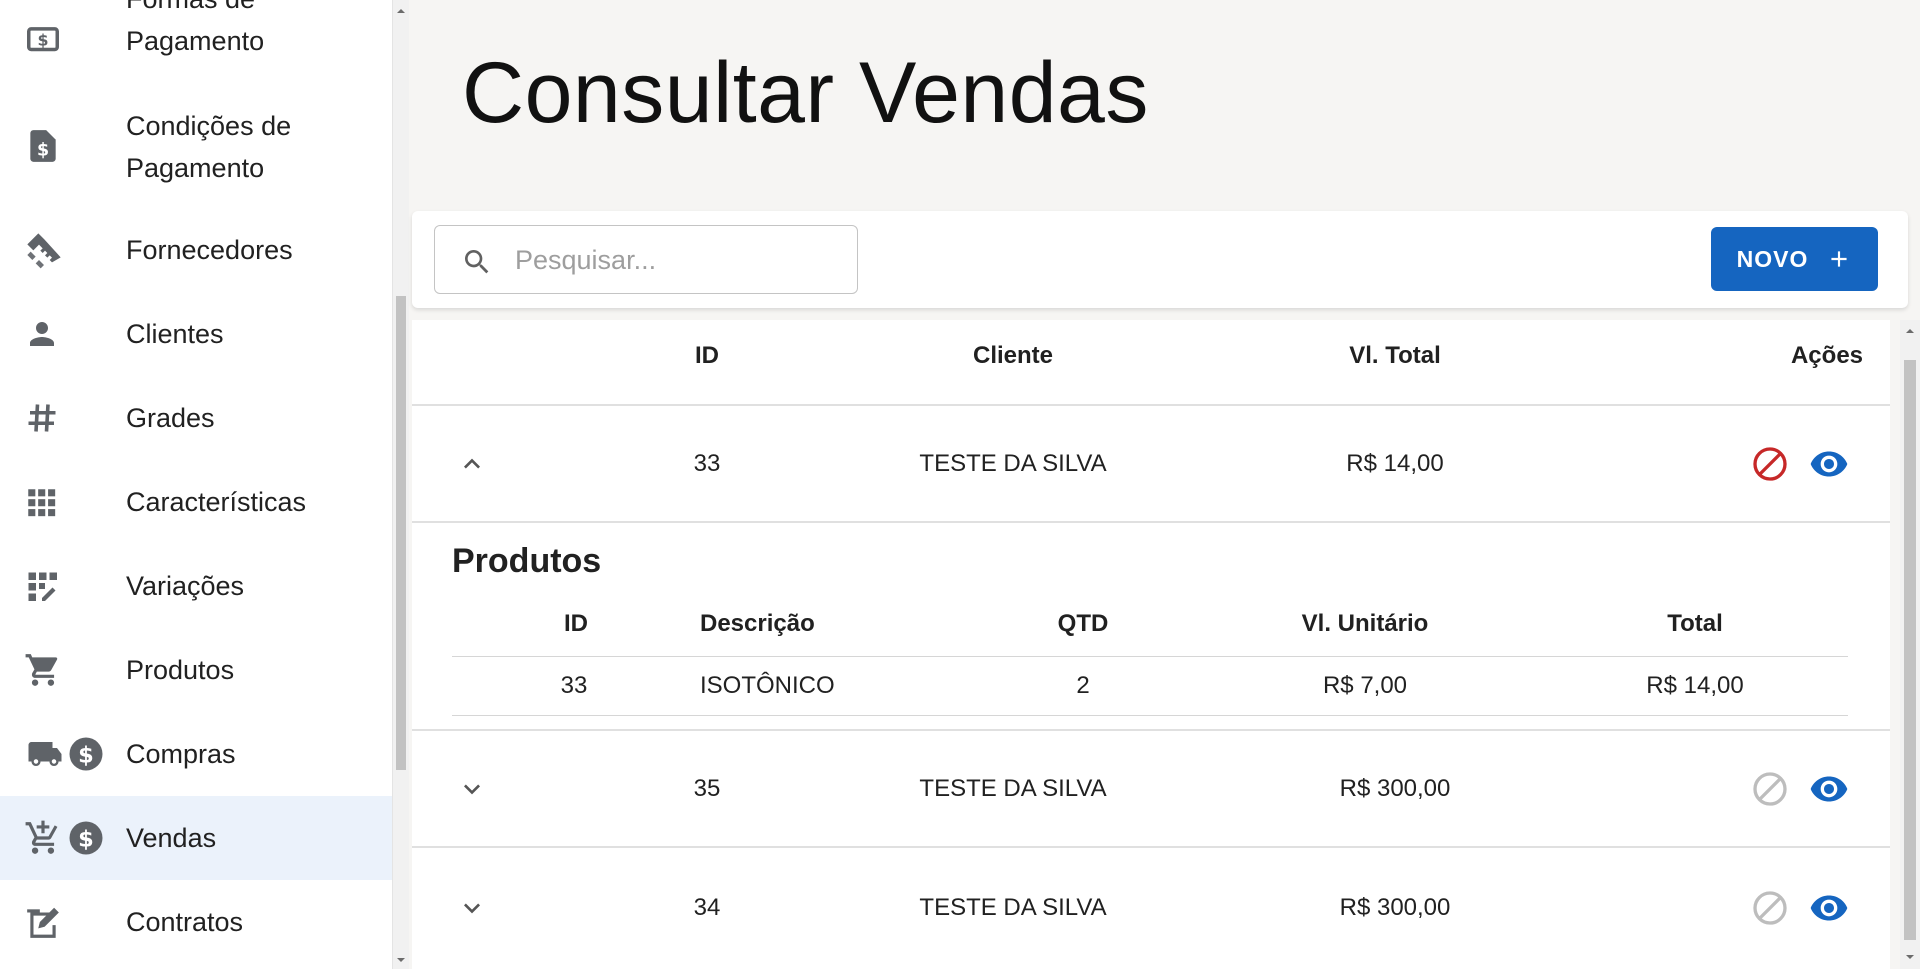 The image size is (1920, 969). Describe the element at coordinates (673, 260) in the screenshot. I see `search-input` at that location.